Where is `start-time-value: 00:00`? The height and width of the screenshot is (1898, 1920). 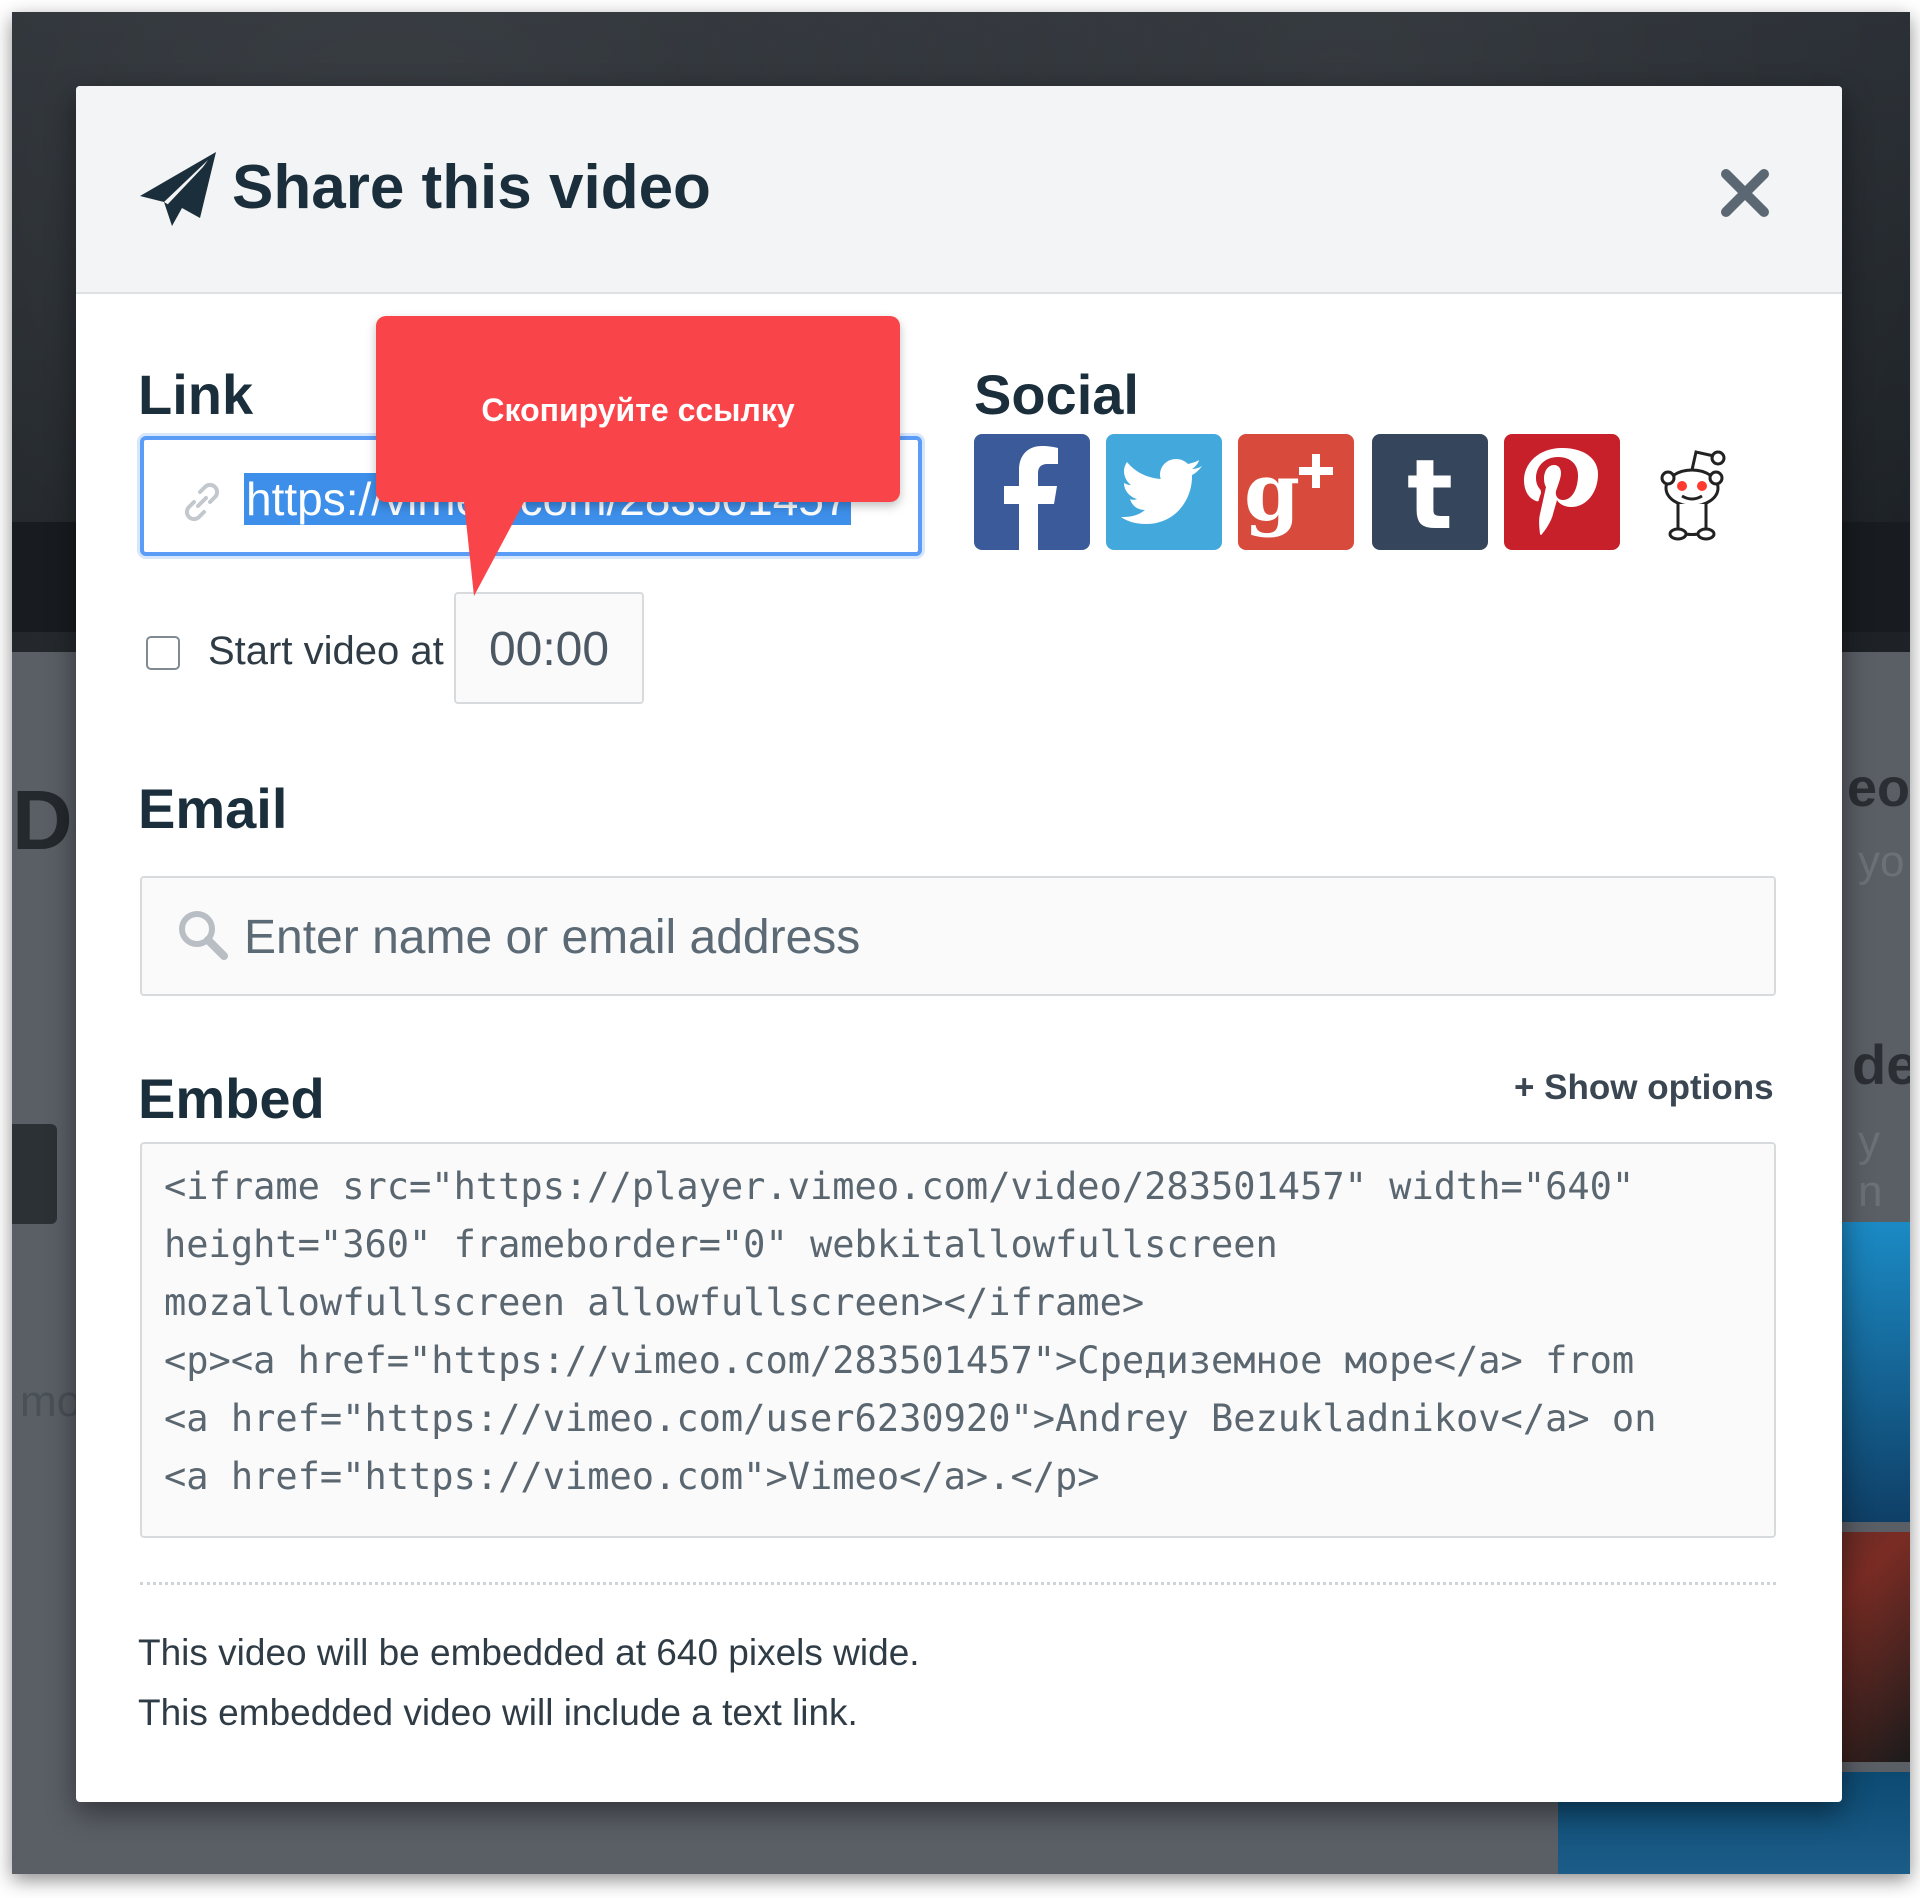
start-time-value: 00:00 is located at coordinates (549, 649).